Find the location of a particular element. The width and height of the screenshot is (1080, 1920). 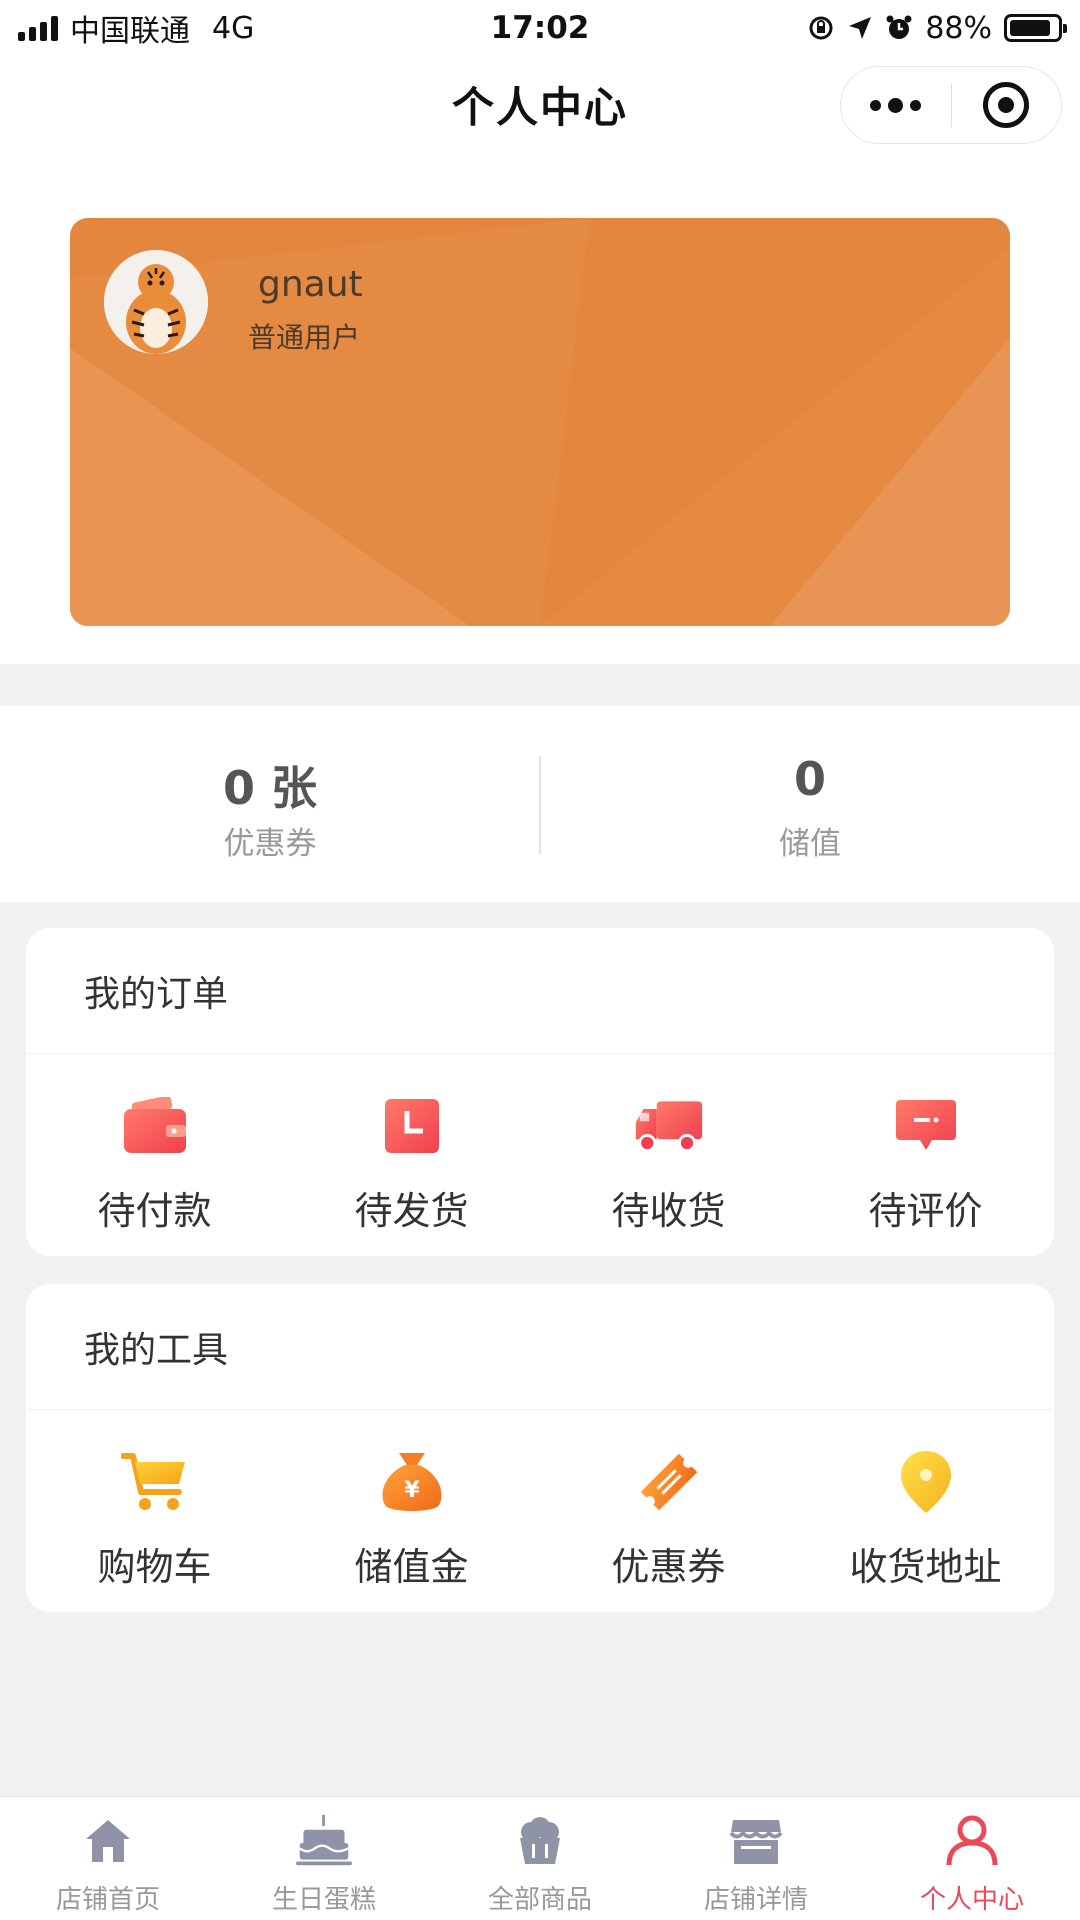

order-pending-review: 待评价 is located at coordinates (925, 1154).